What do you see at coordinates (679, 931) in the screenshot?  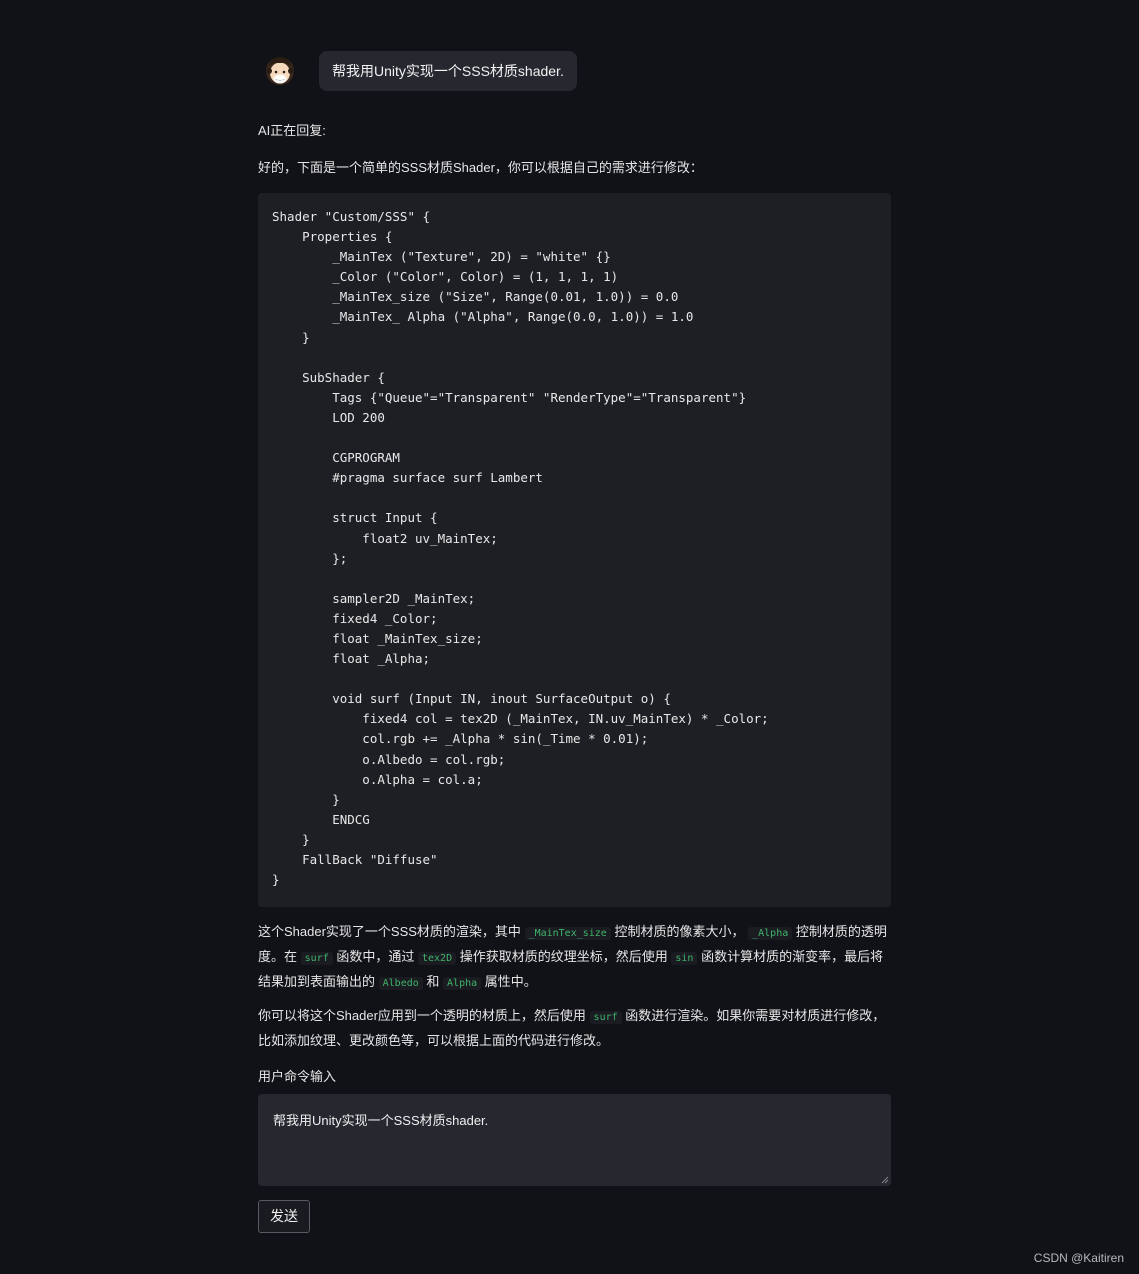 I see `explanation-text: 控制材质的像素大小，` at bounding box center [679, 931].